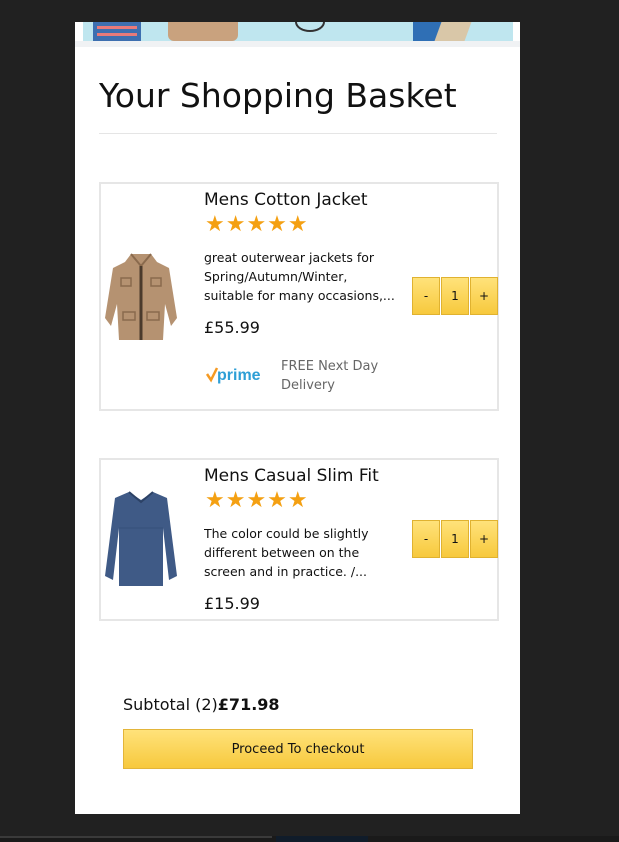 The image size is (619, 842). Describe the element at coordinates (291, 476) in the screenshot. I see `product-name: Mens Casual Slim Fit` at that location.